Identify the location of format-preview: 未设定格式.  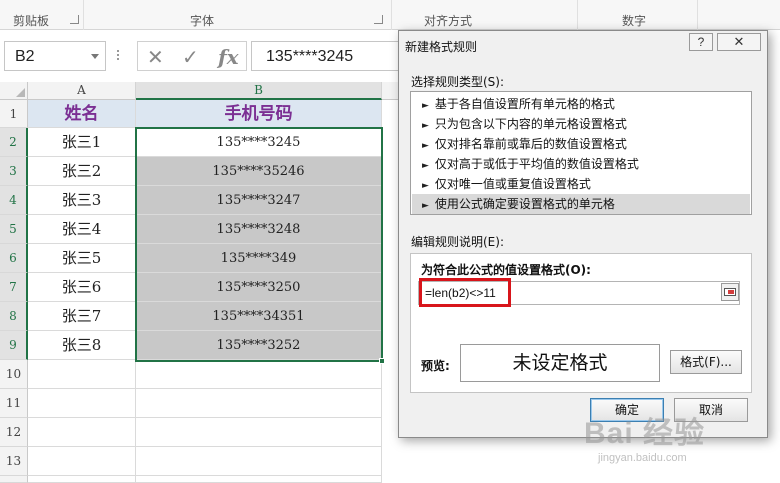
(560, 363).